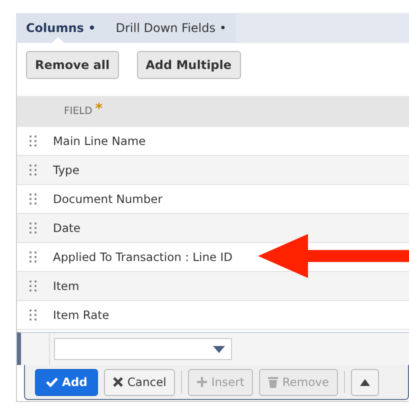 The image size is (409, 409). Describe the element at coordinates (142, 257) in the screenshot. I see `table-cell: Applied To Transaction : Line ID` at that location.